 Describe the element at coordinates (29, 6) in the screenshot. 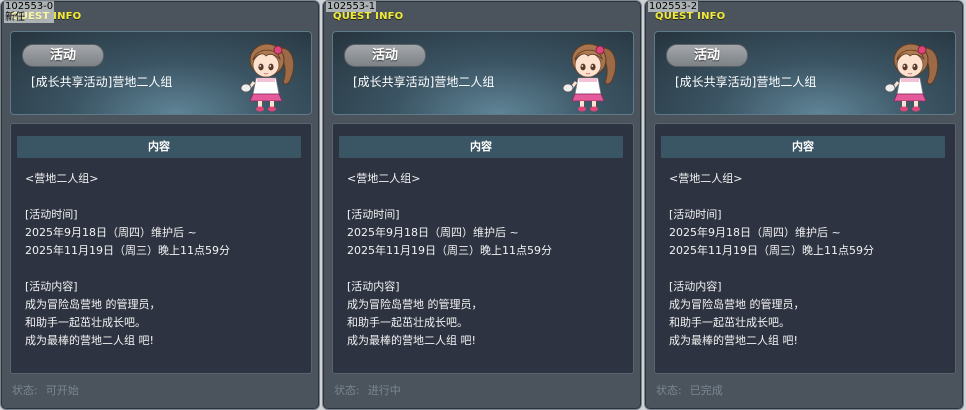

I see `panel-id: 102553-0` at that location.